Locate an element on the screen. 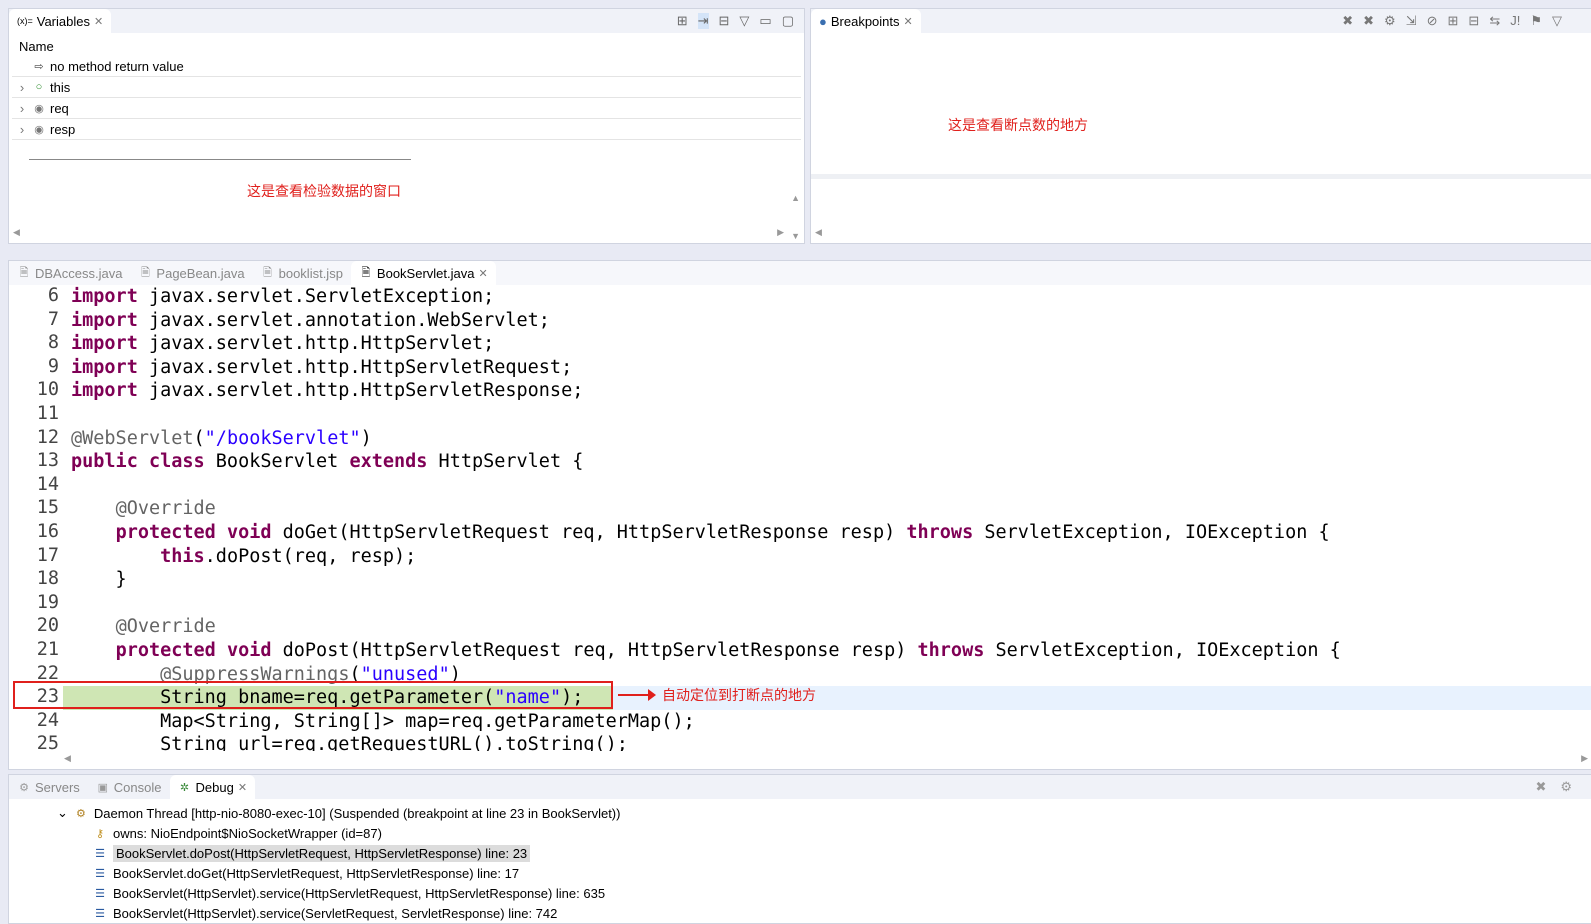  collapse-icon: ⊟ is located at coordinates (1473, 21).